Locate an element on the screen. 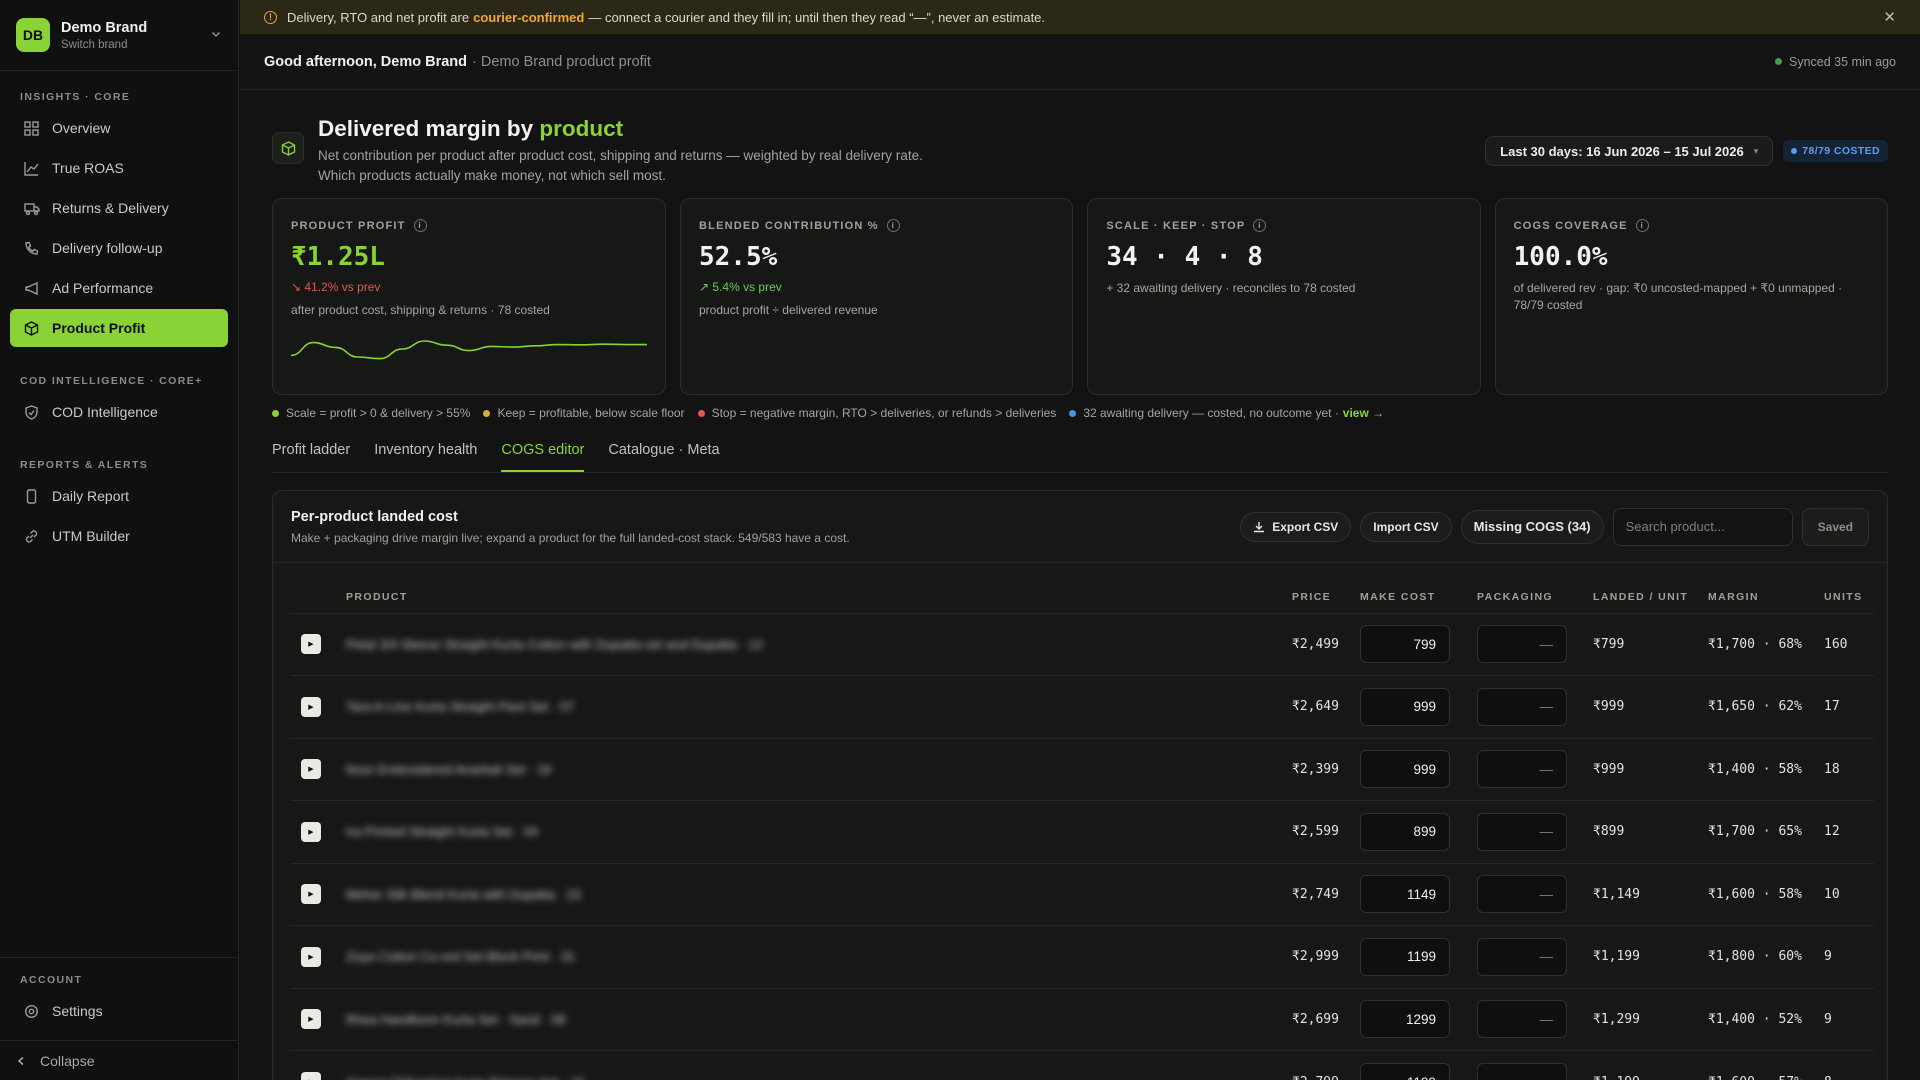 Image resolution: width=1920 pixels, height=1080 pixels. product-name: Ira Printed Straight Kurta Set · 04 is located at coordinates (442, 832).